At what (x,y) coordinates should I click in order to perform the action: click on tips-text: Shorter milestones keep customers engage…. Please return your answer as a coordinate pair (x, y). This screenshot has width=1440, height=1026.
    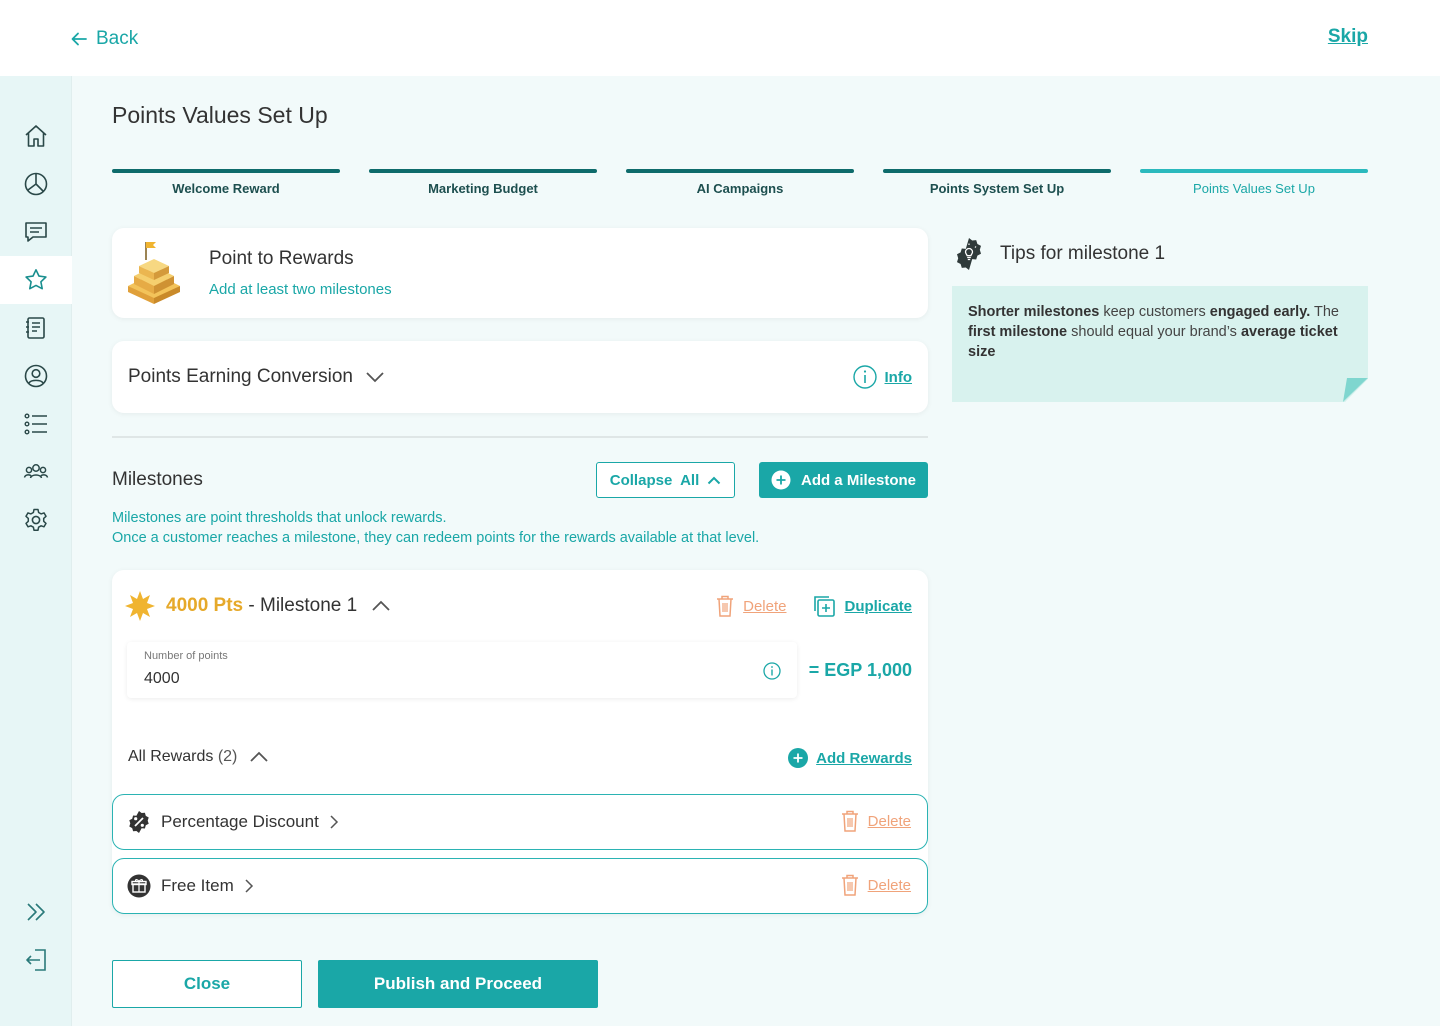
    Looking at the image, I should click on (1160, 332).